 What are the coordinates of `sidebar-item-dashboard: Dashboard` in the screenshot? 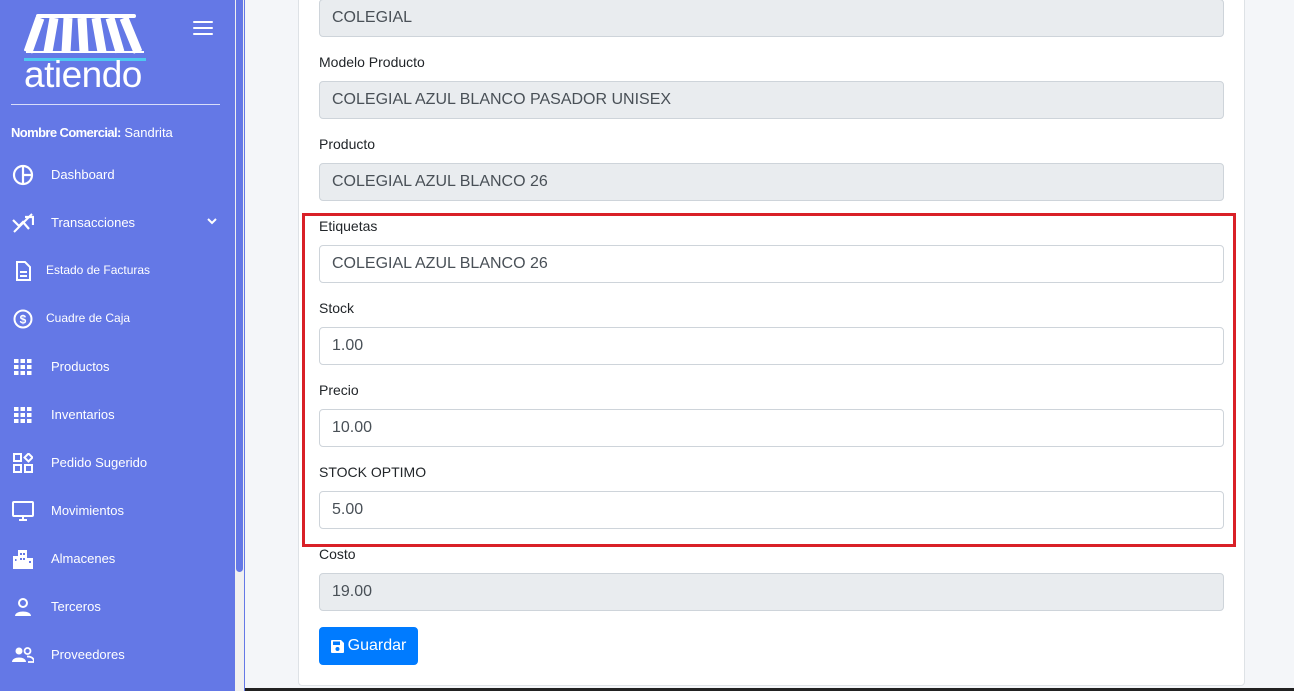 It's located at (116, 174).